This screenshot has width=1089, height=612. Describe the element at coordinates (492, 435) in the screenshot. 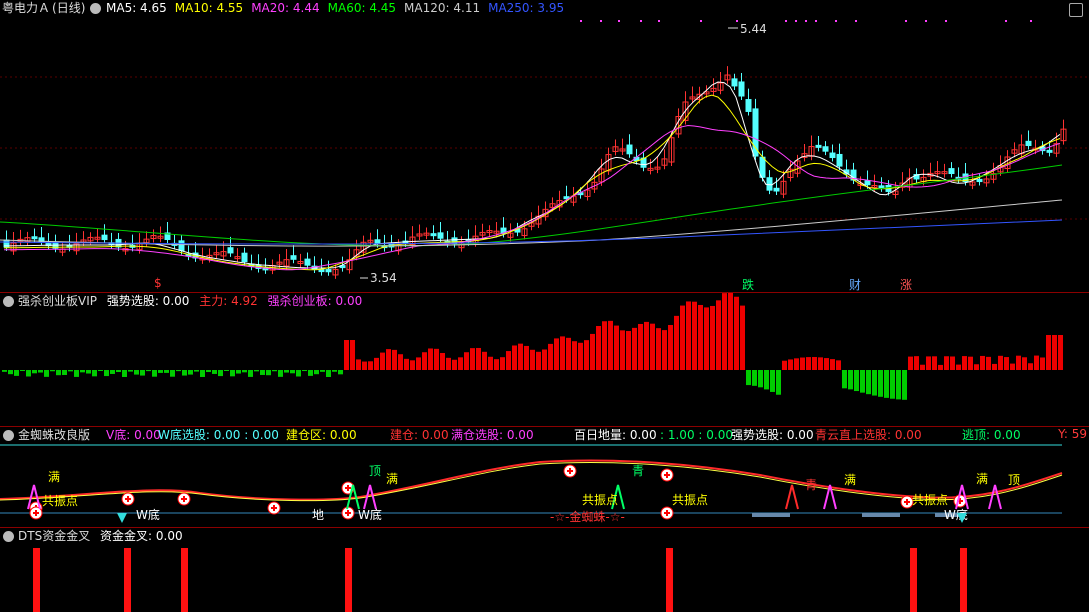

I see `spider-item-4: 满仓选股: 0.00` at that location.